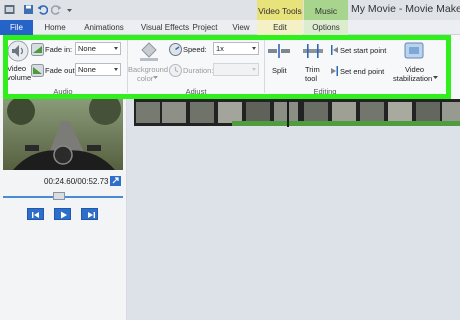 This screenshot has width=460, height=320. I want to click on video-tools-tab-band: Edit, so click(280, 27).